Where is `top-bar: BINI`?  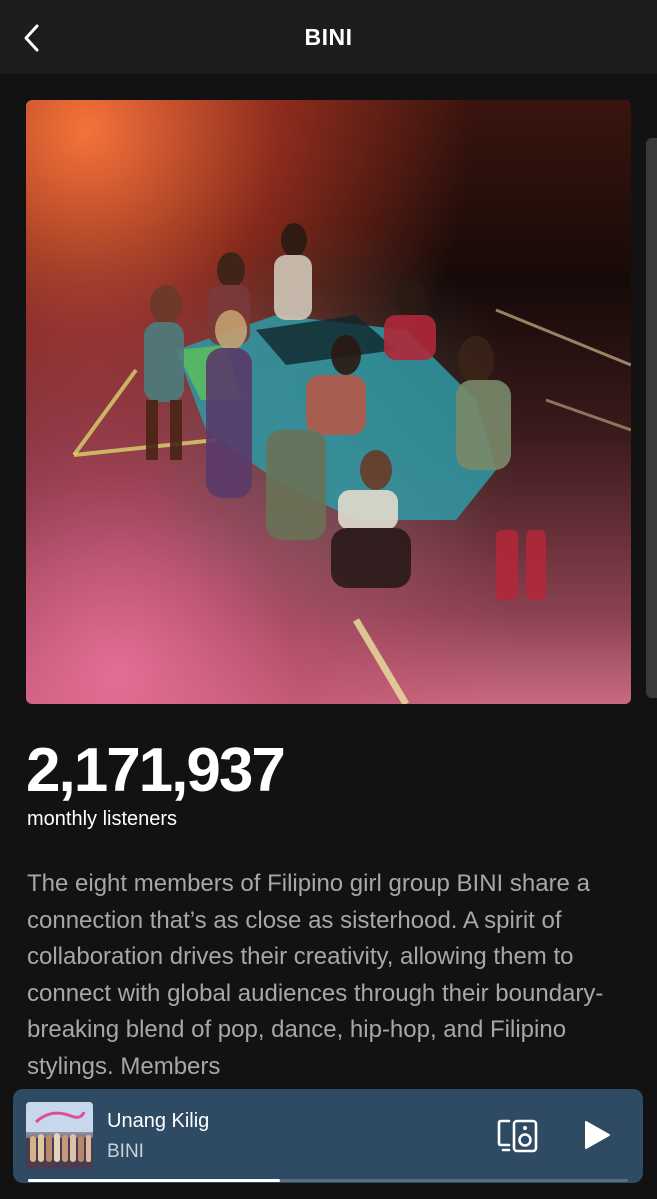 top-bar: BINI is located at coordinates (328, 37).